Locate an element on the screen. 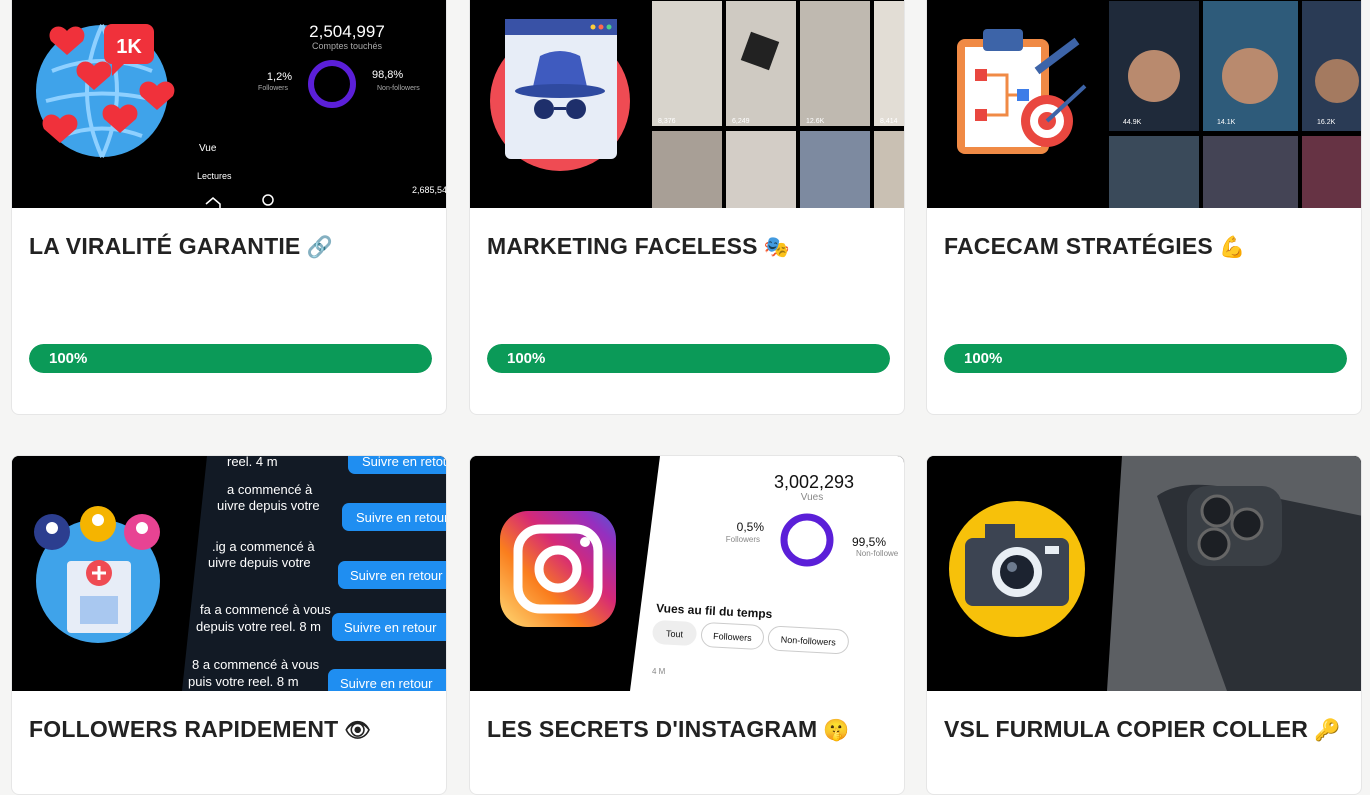 The height and width of the screenshot is (795, 1370). svg-text: reel. 4 m is located at coordinates (252, 462).